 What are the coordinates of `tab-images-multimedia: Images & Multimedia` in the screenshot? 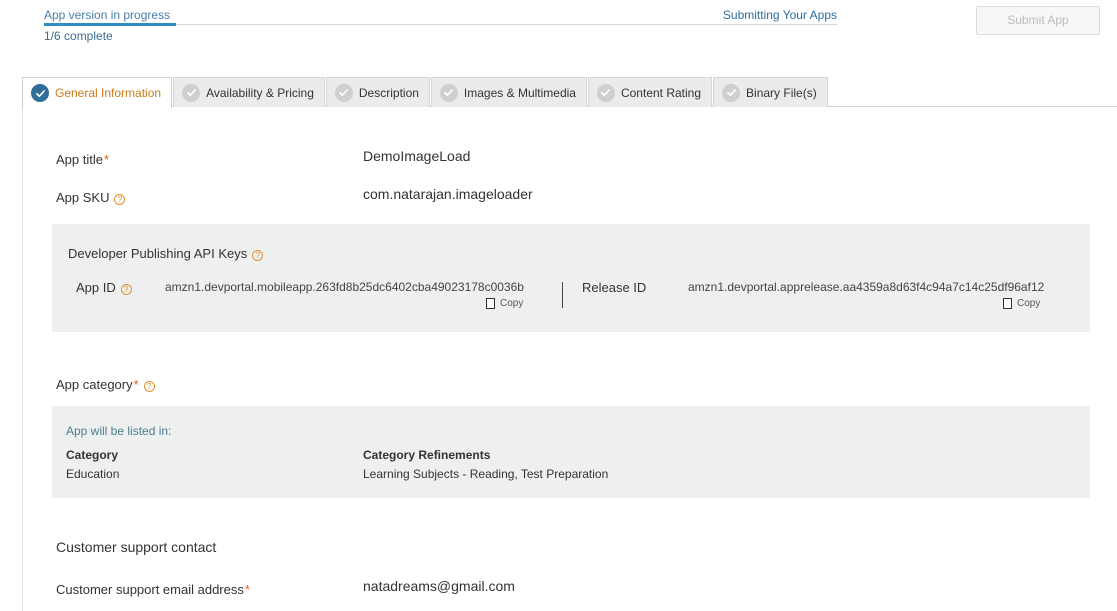 It's located at (508, 92).